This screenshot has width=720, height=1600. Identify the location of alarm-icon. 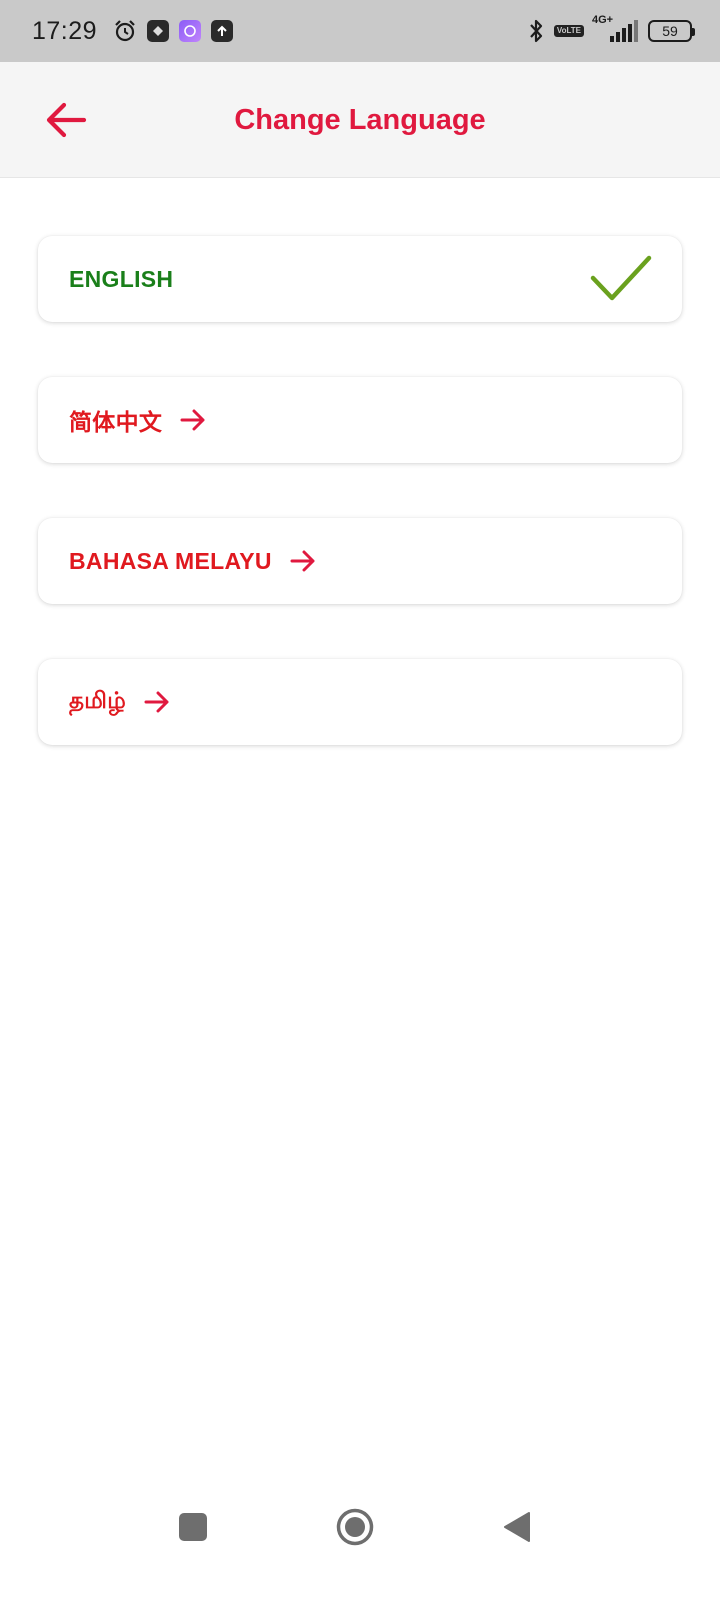
(125, 31).